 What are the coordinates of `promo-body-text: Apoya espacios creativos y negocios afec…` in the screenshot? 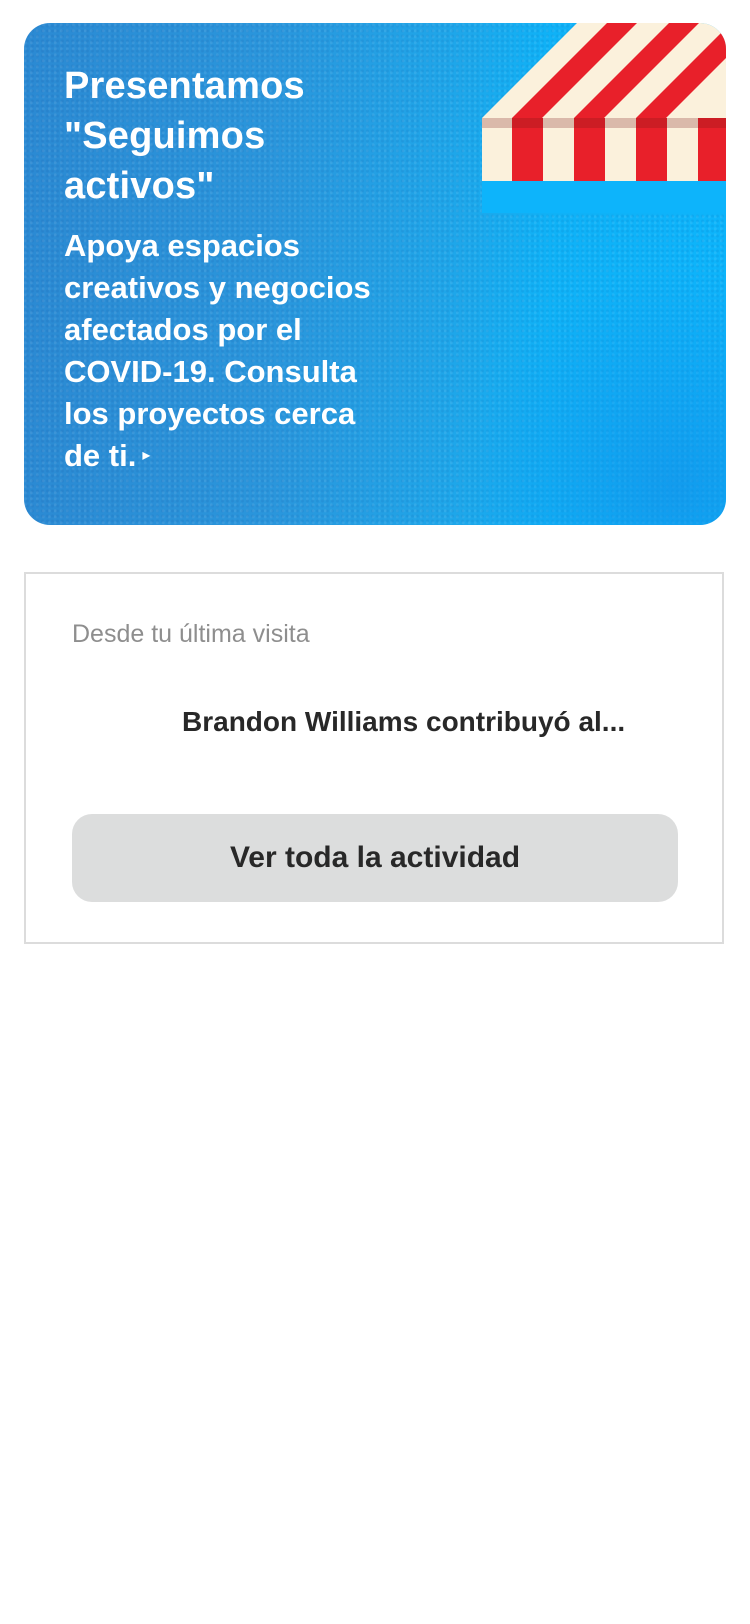 It's located at (217, 350).